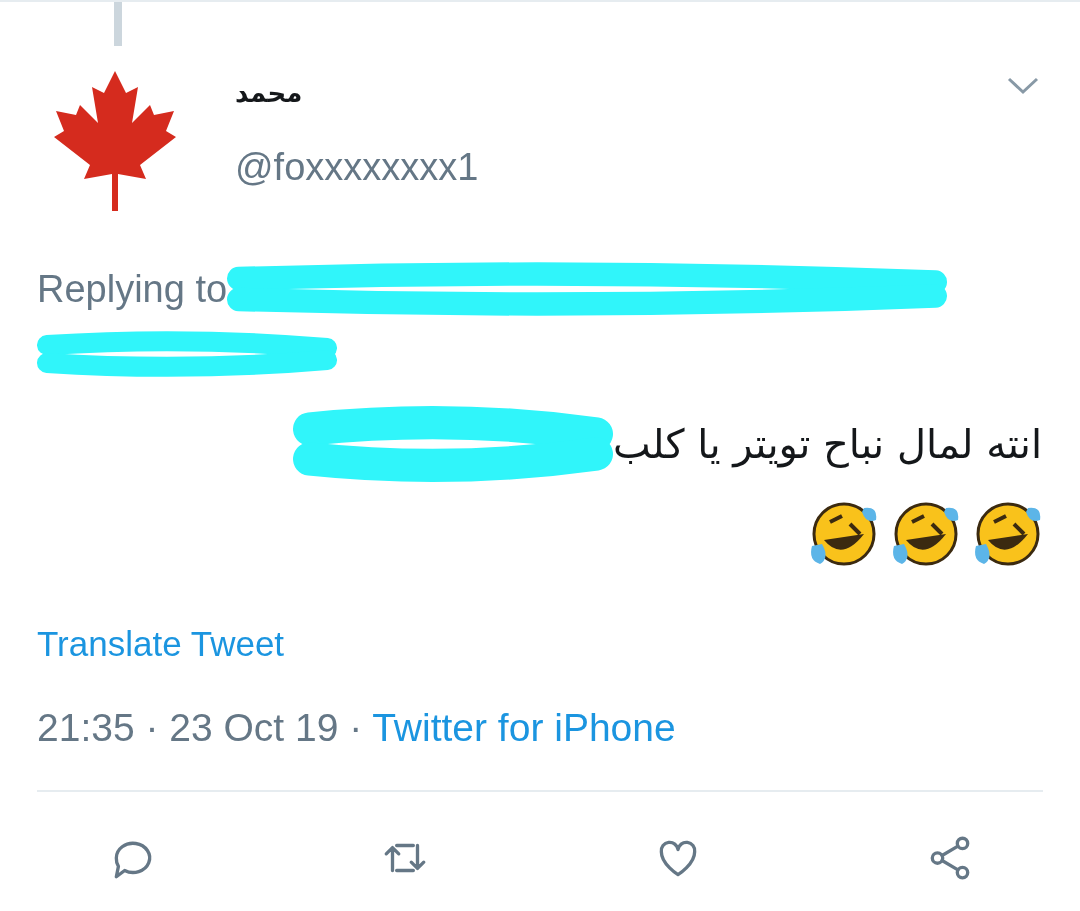 The image size is (1080, 911). Describe the element at coordinates (269, 93) in the screenshot. I see `author-name: محمد` at that location.